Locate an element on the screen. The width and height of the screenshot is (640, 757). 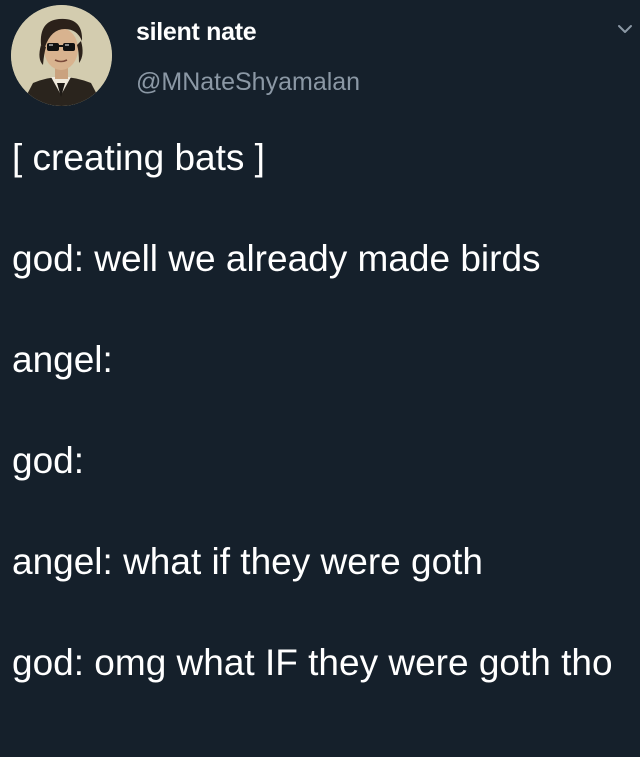
author-display-name: silent nate is located at coordinates (196, 32).